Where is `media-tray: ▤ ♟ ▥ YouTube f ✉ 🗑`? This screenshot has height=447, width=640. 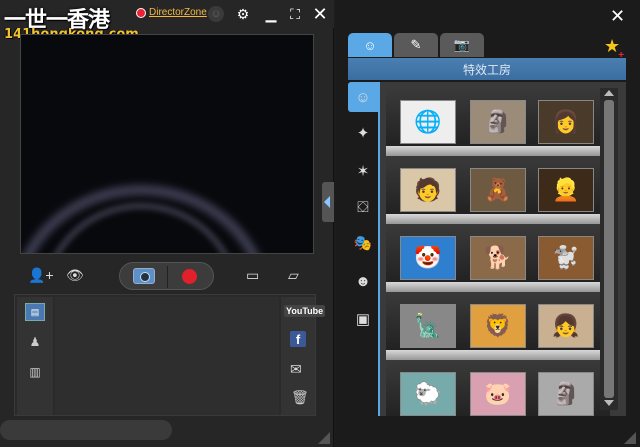
media-tray: ▤ ♟ ▥ YouTube f ✉ 🗑 is located at coordinates (170, 355).